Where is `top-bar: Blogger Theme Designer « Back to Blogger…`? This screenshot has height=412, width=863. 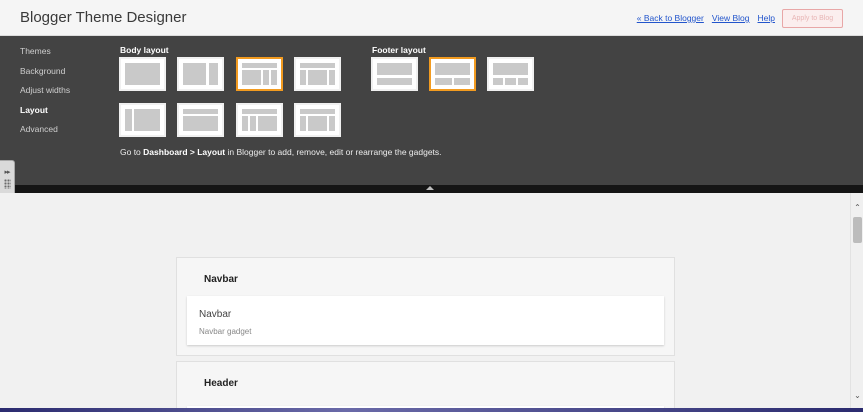
top-bar: Blogger Theme Designer « Back to Blogger… is located at coordinates (431, 18).